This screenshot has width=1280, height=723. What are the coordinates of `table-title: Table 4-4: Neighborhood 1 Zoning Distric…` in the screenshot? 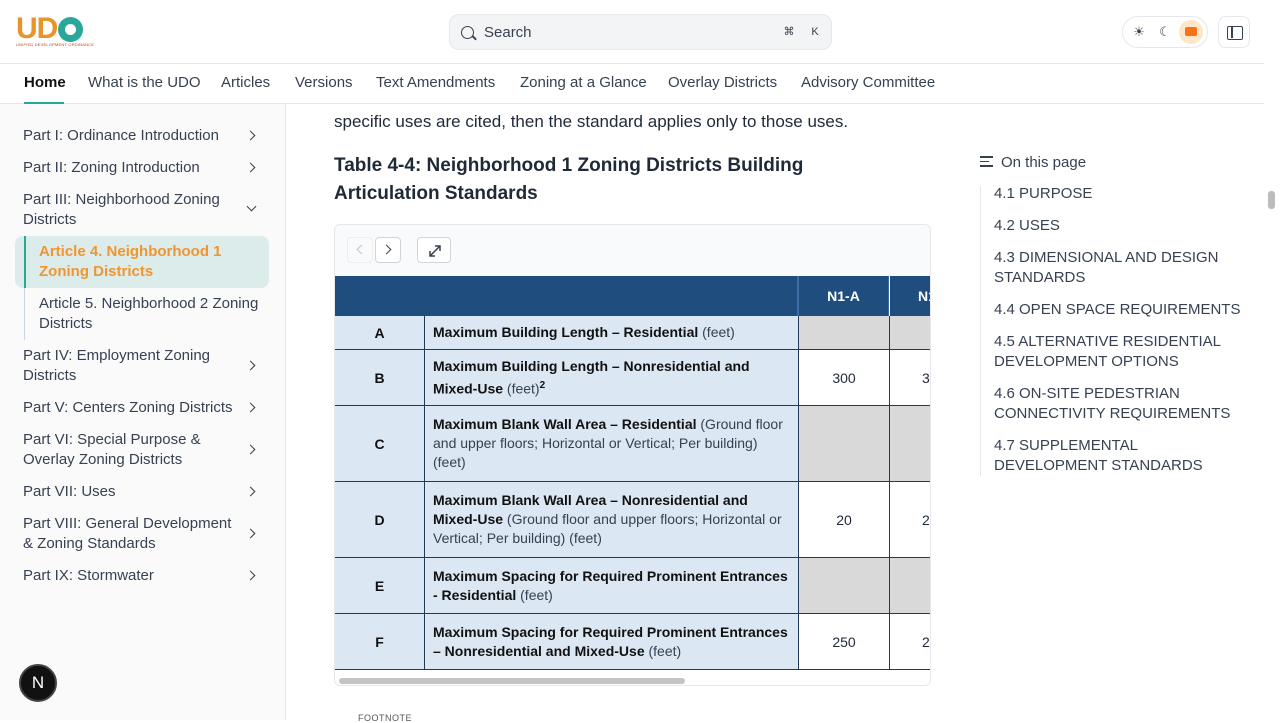 It's located at (569, 179).